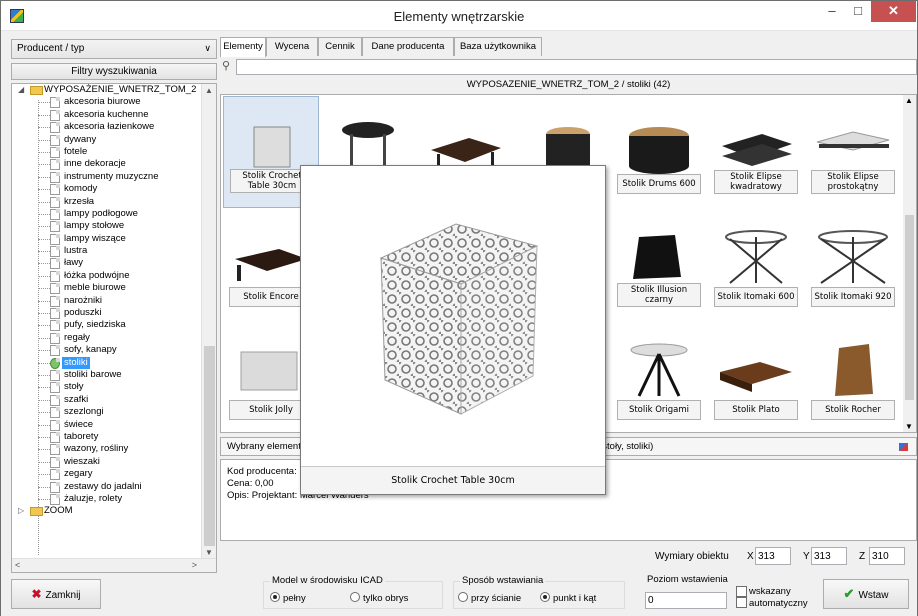  Describe the element at coordinates (107, 102) in the screenshot. I see `tree-item: akcesoria biurowe` at that location.